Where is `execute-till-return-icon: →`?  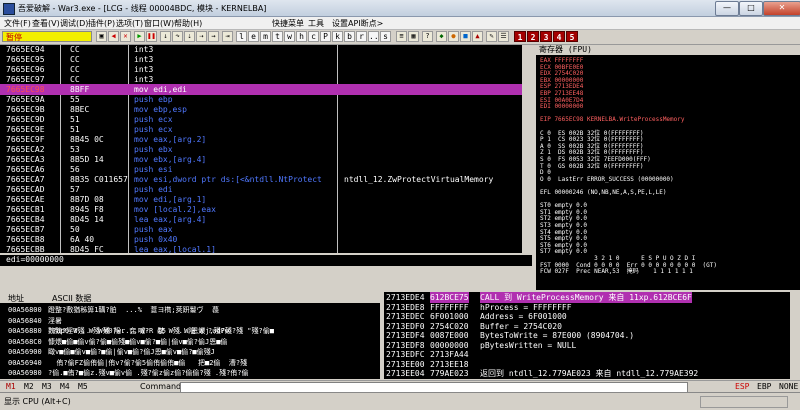
execute-till-return-icon: → is located at coordinates (213, 36).